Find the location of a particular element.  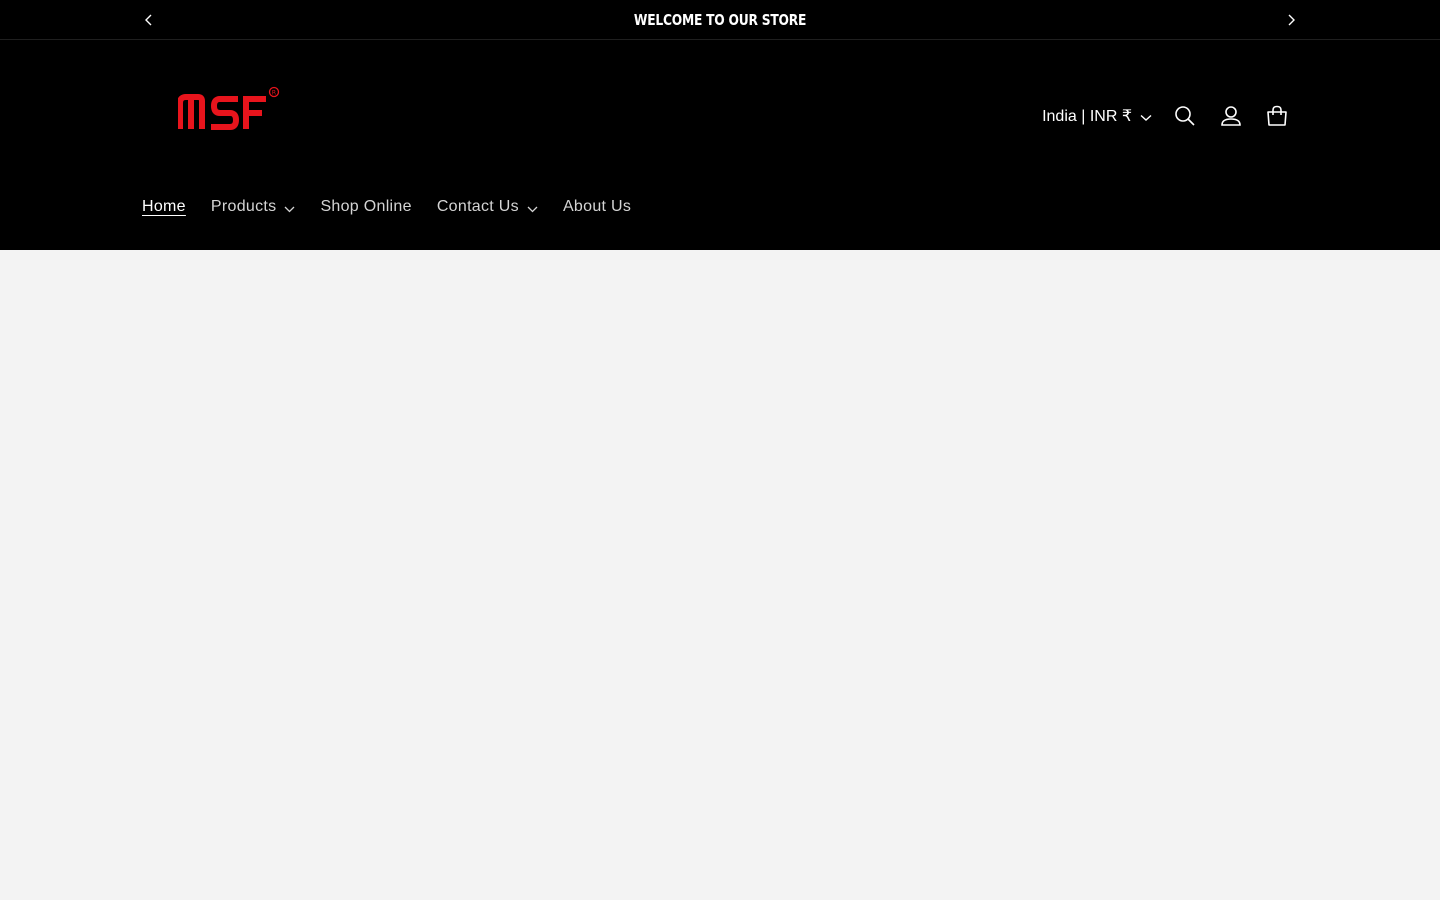

search-icon is located at coordinates (1185, 116).